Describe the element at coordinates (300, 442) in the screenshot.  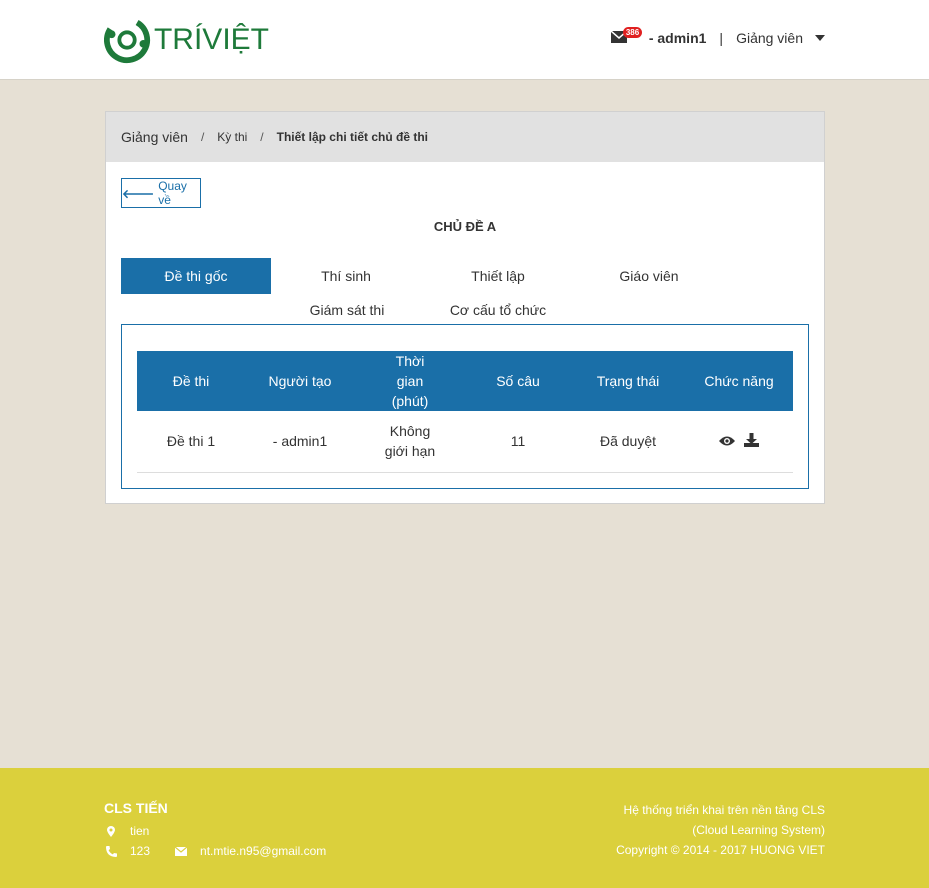
I see `cell-creator: - admin1` at that location.